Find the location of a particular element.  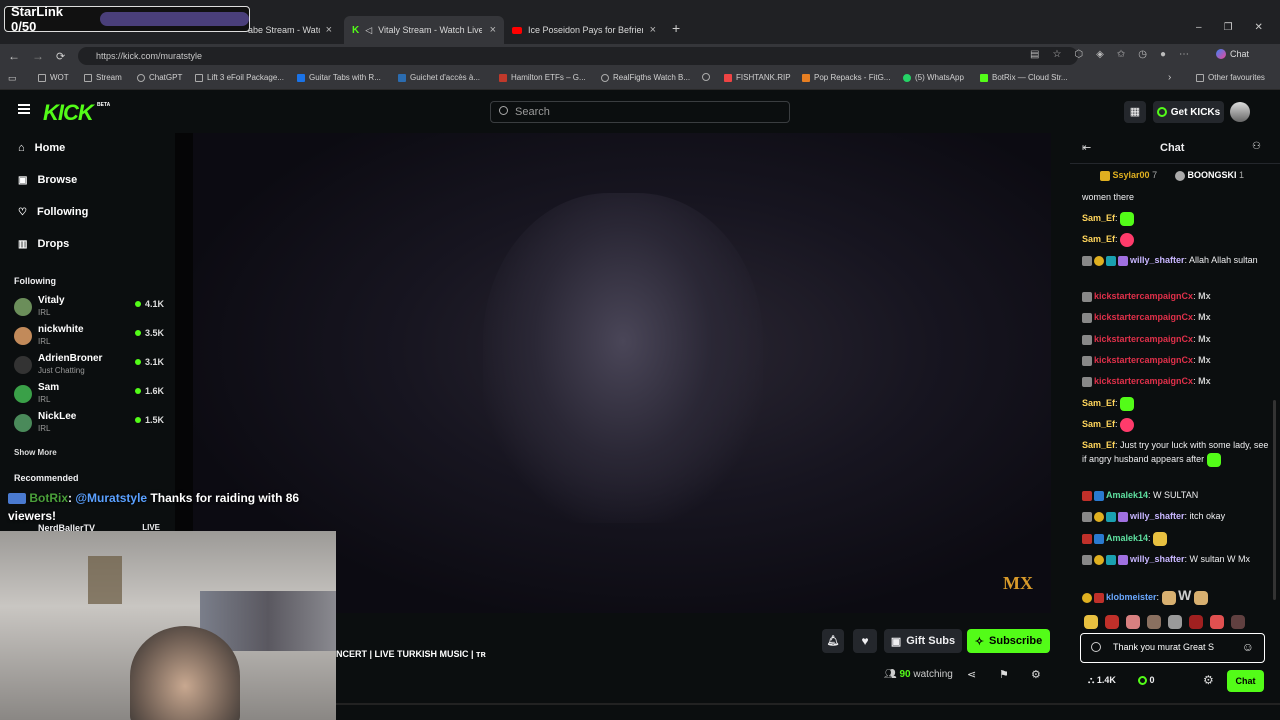

chat-input: Thank you murat Great S ☺ is located at coordinates (1172, 648).